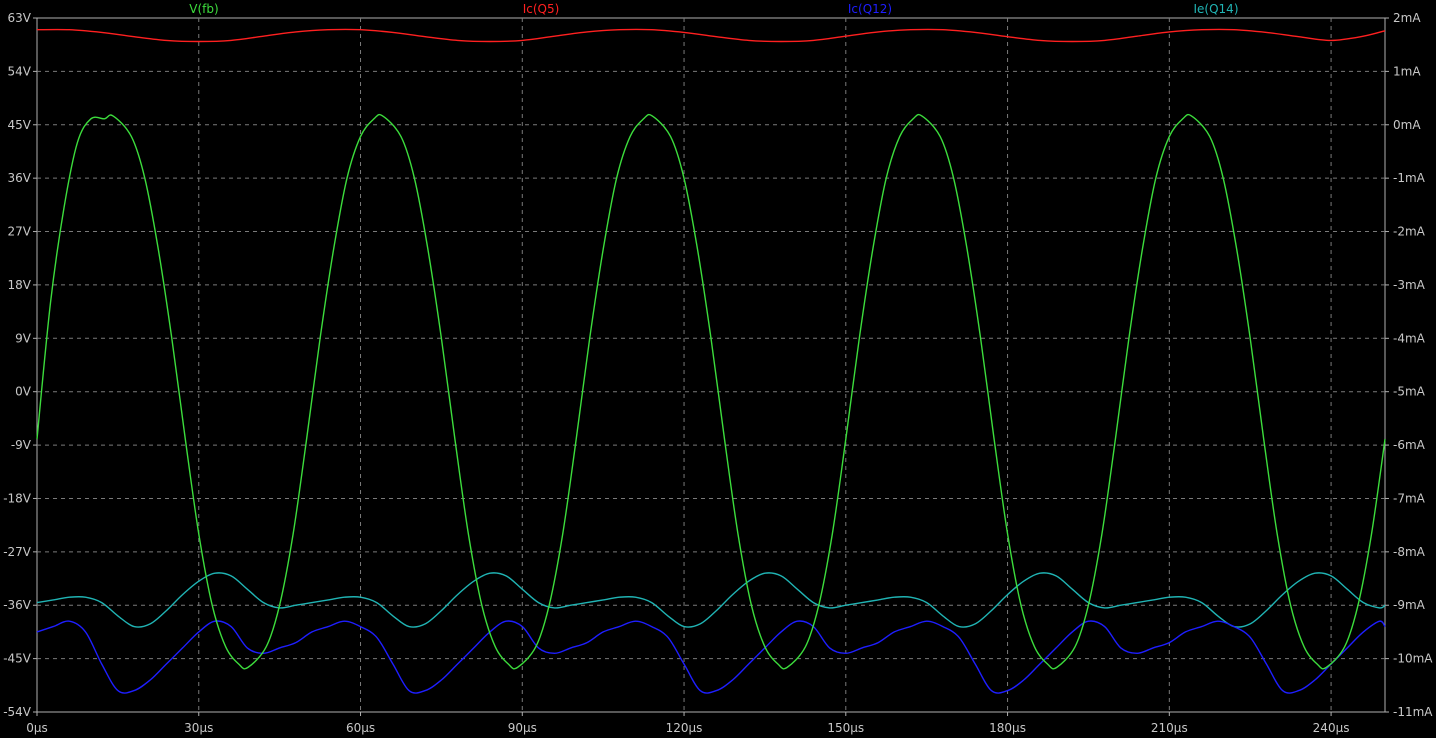 This screenshot has width=1436, height=738. I want to click on left-tick-label: 45V, so click(20, 125).